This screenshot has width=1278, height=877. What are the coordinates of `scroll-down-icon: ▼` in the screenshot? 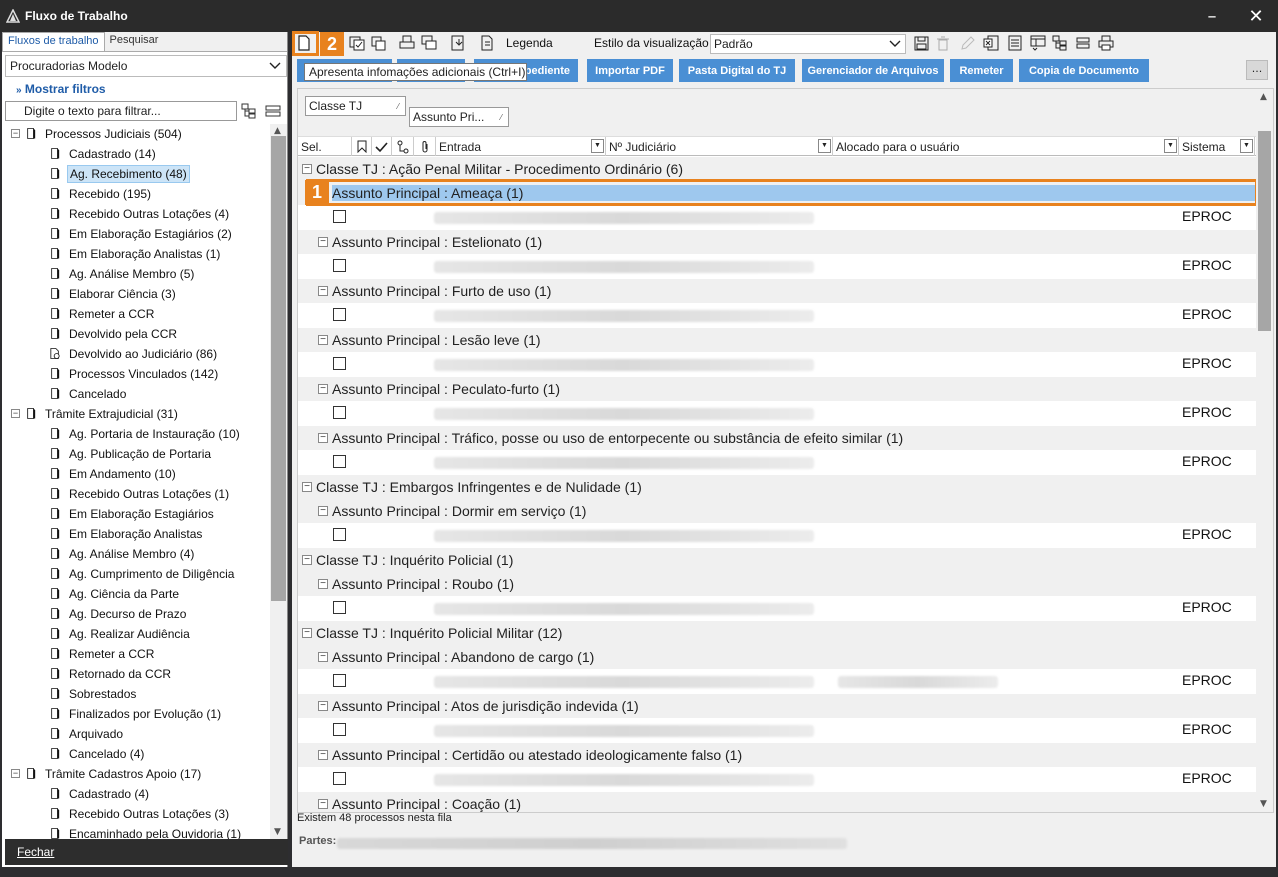 It's located at (277, 832).